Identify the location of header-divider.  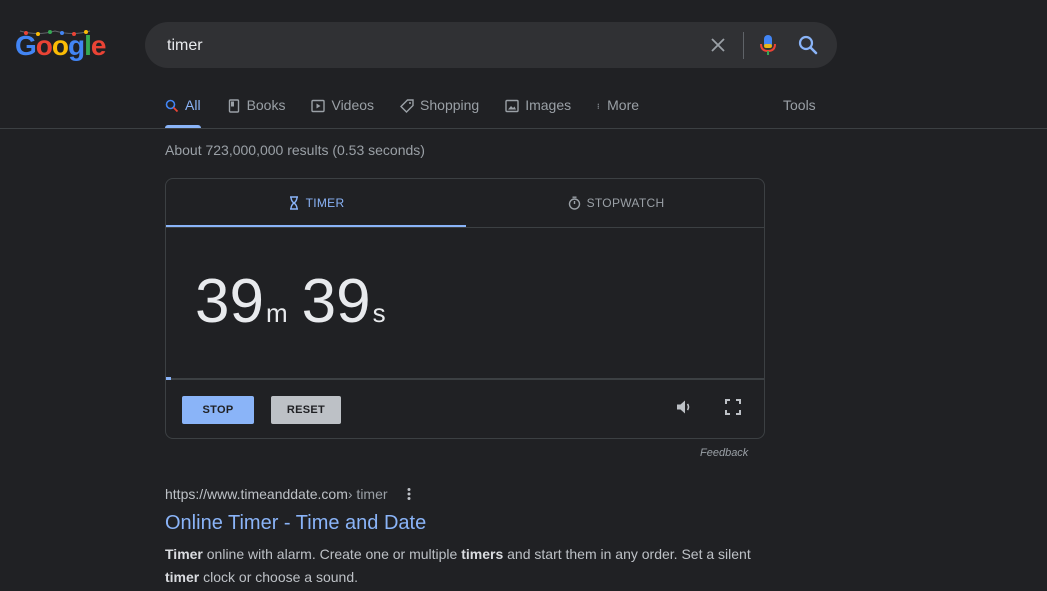
(523, 128).